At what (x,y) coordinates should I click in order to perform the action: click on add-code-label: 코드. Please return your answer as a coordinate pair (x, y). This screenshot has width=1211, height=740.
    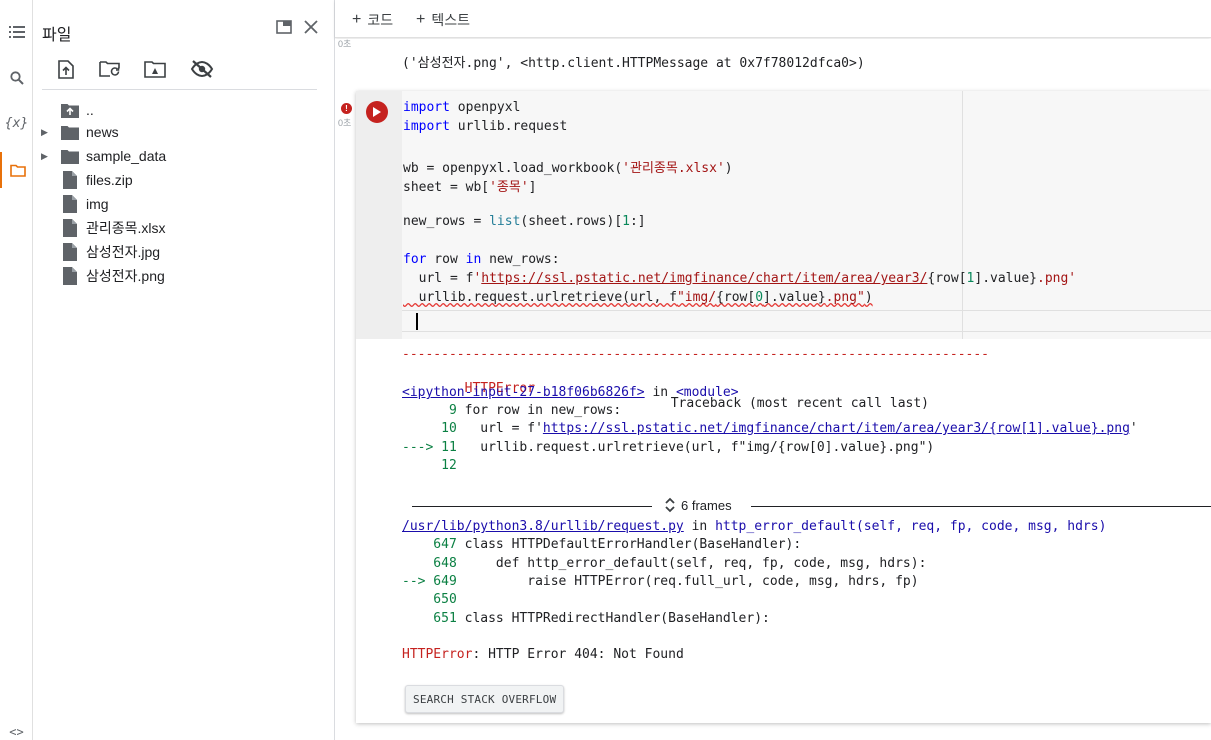
    Looking at the image, I should click on (380, 20).